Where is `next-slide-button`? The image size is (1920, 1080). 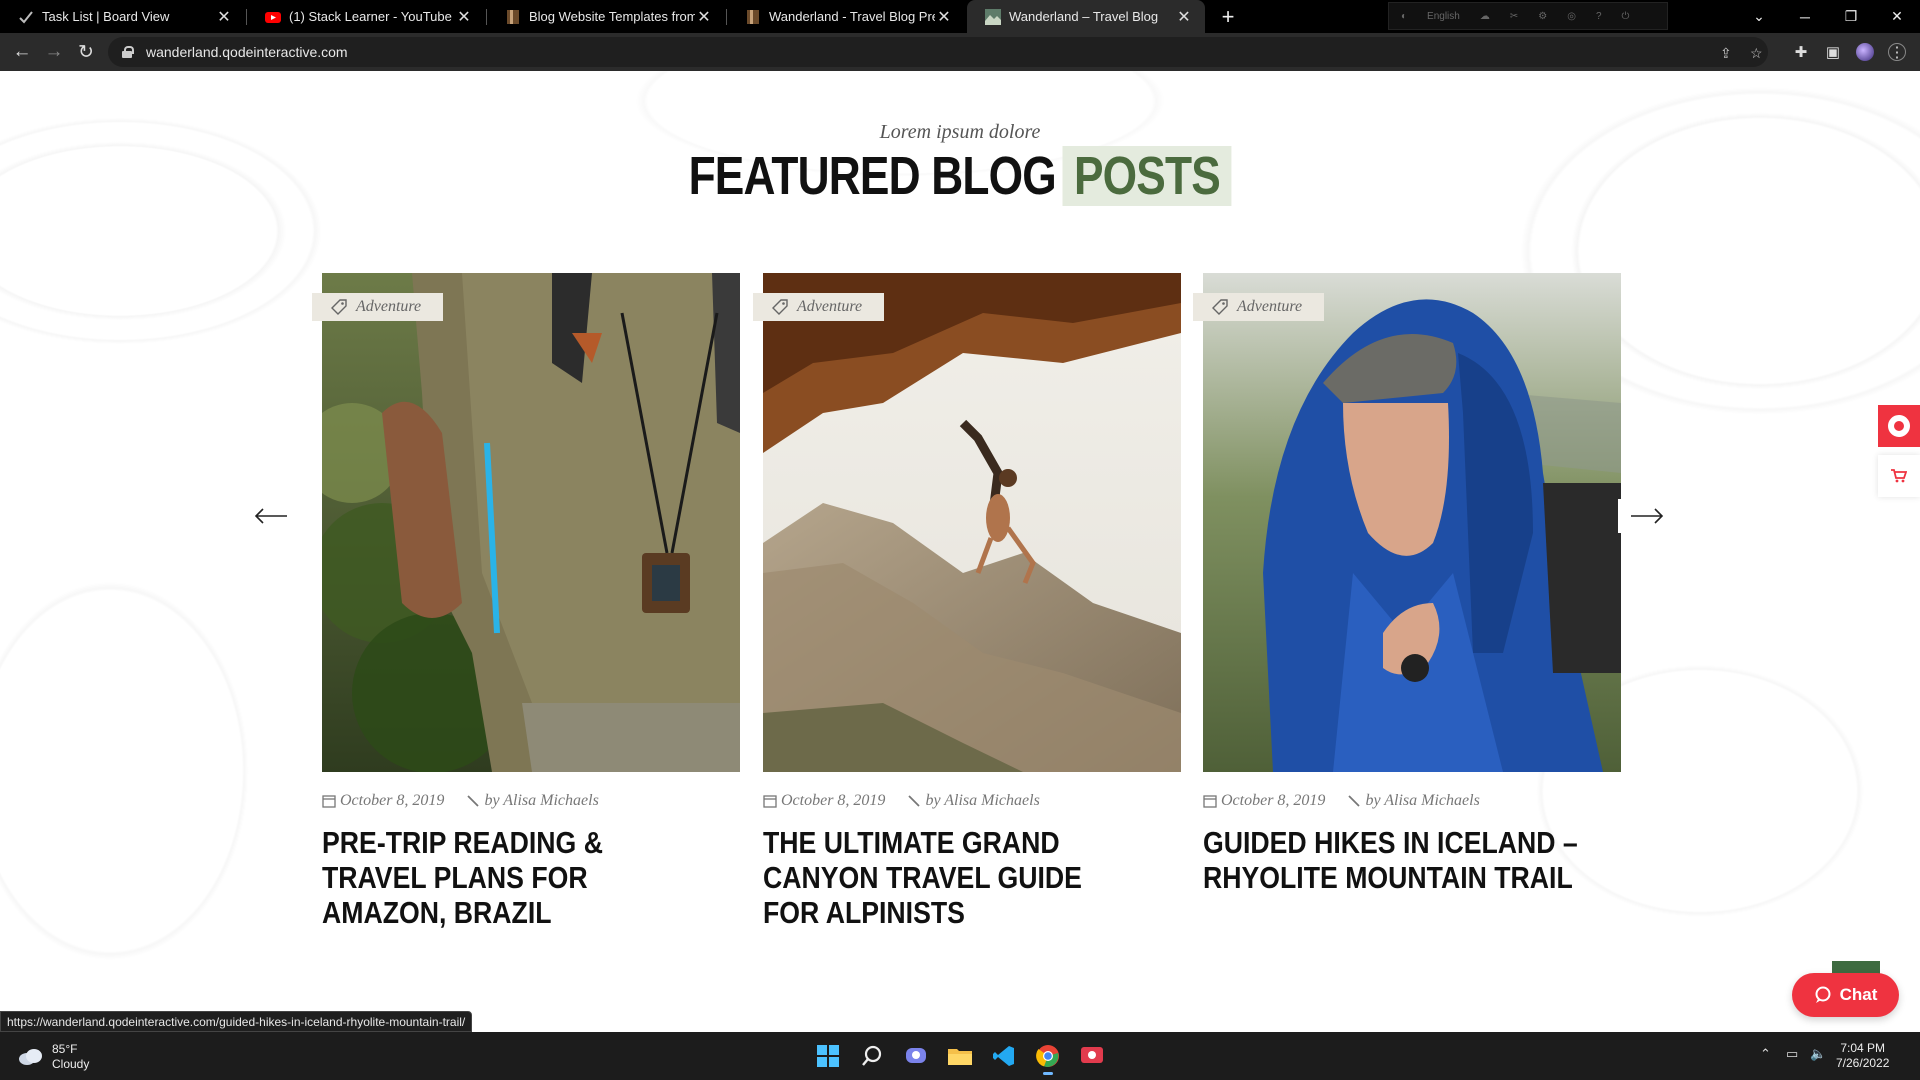 next-slide-button is located at coordinates (1647, 516).